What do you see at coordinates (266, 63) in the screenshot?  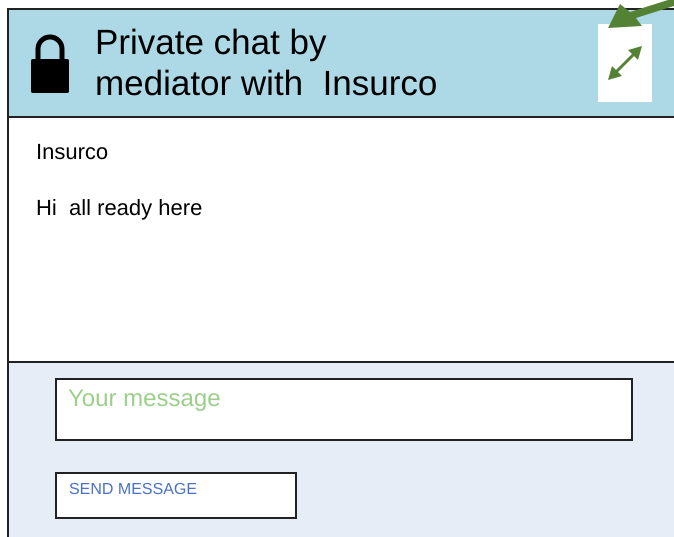 I see `chat-title: Private chat by mediator with Insurco` at bounding box center [266, 63].